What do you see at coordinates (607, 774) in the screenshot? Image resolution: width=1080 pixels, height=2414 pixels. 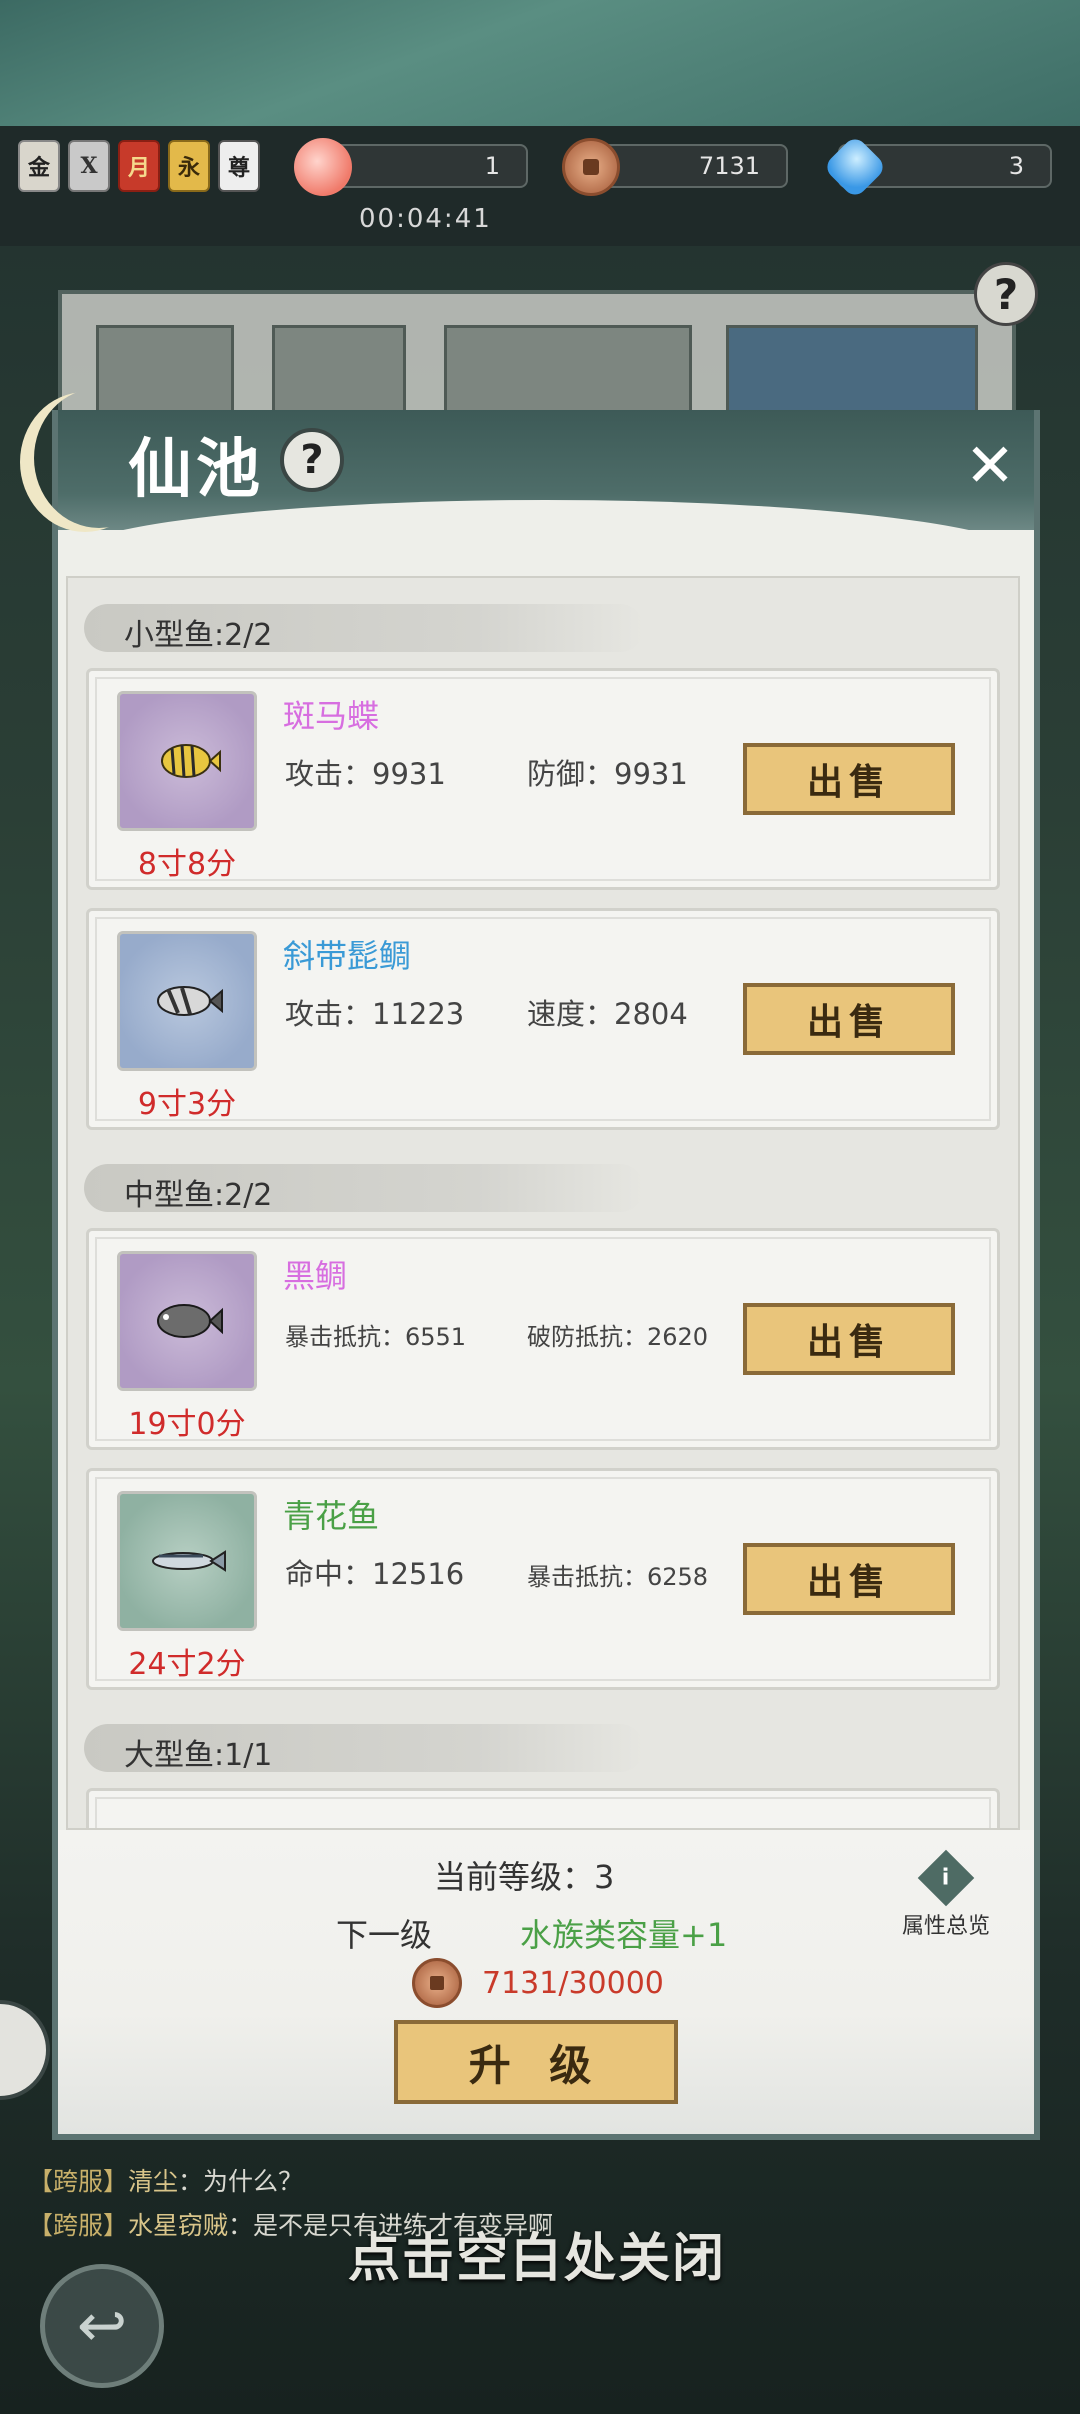 I see `fish-stat-defense: 防御：9931` at bounding box center [607, 774].